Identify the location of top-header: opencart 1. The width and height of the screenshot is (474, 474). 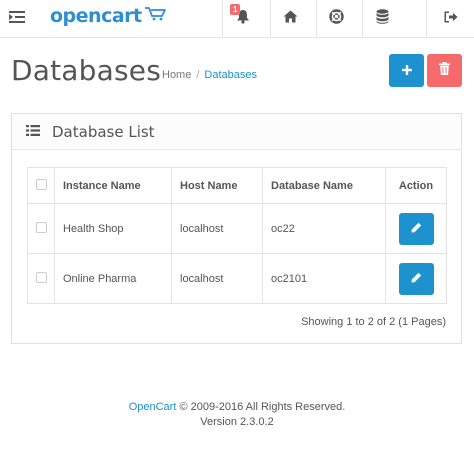
(237, 19).